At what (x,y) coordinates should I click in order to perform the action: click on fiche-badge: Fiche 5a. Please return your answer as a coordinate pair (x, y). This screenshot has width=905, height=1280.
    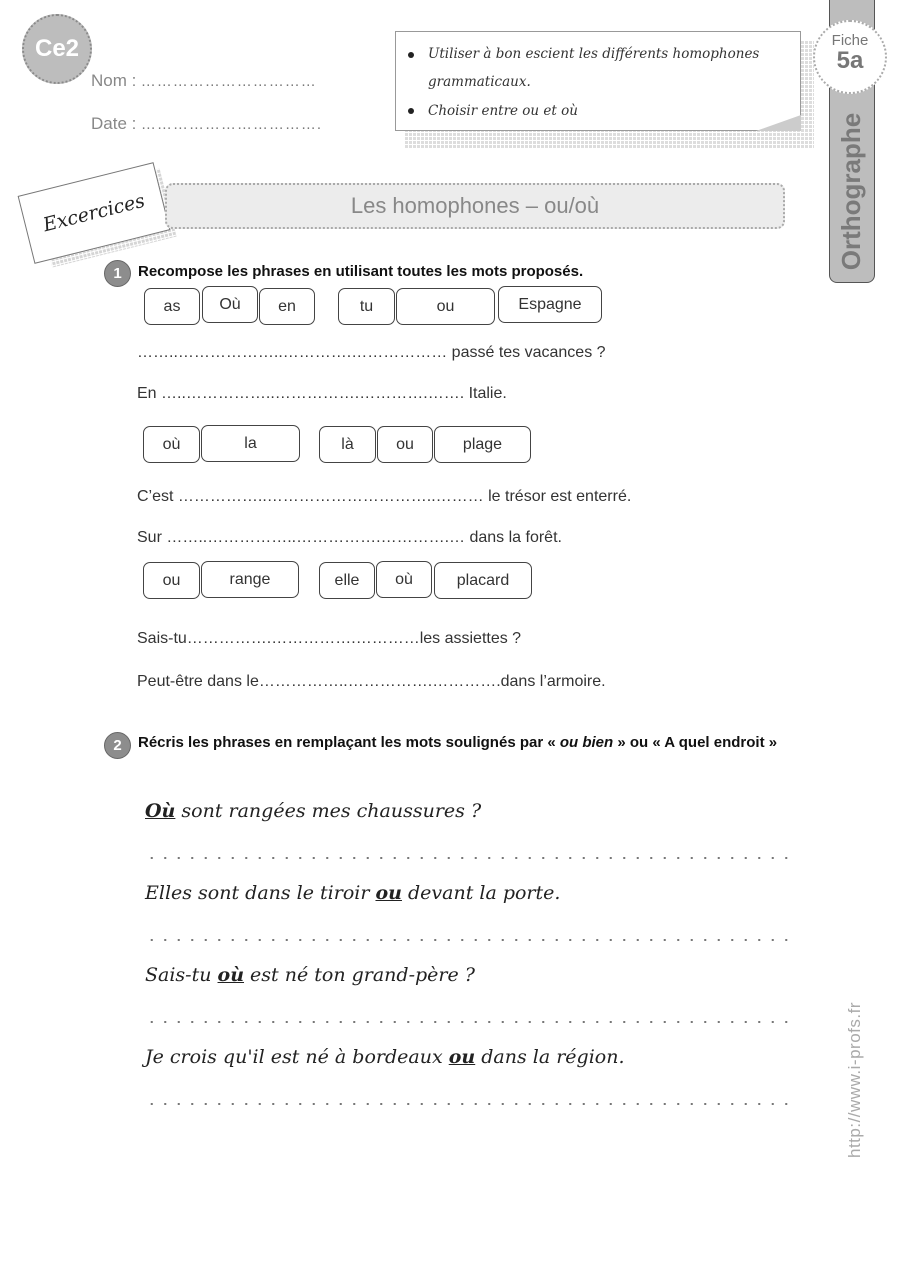
    Looking at the image, I should click on (850, 57).